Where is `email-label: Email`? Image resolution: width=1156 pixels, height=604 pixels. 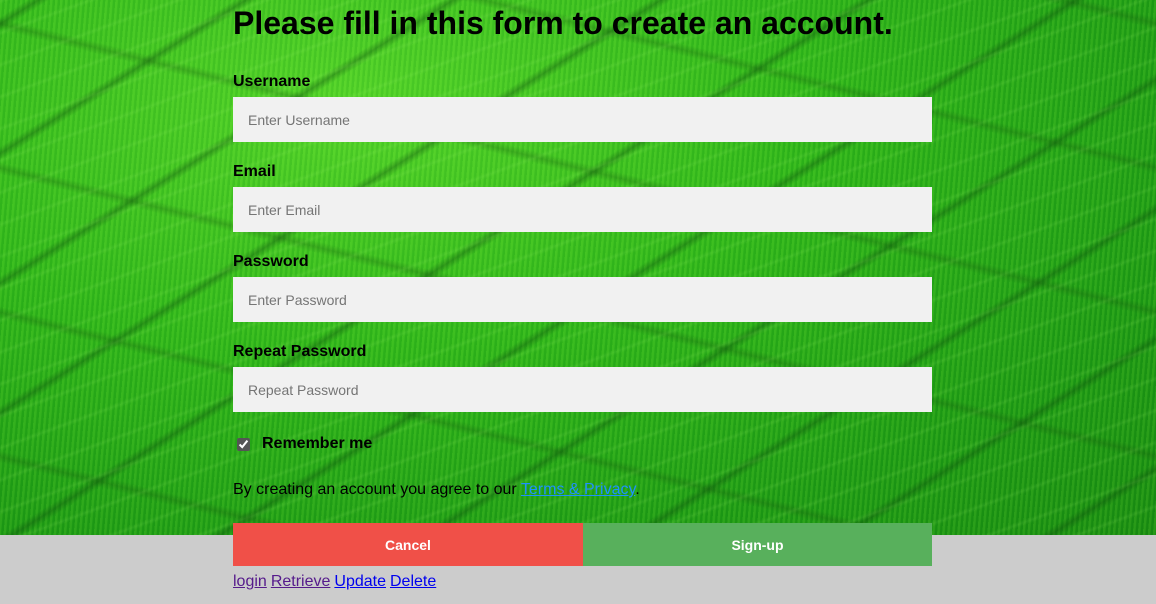 email-label: Email is located at coordinates (254, 171).